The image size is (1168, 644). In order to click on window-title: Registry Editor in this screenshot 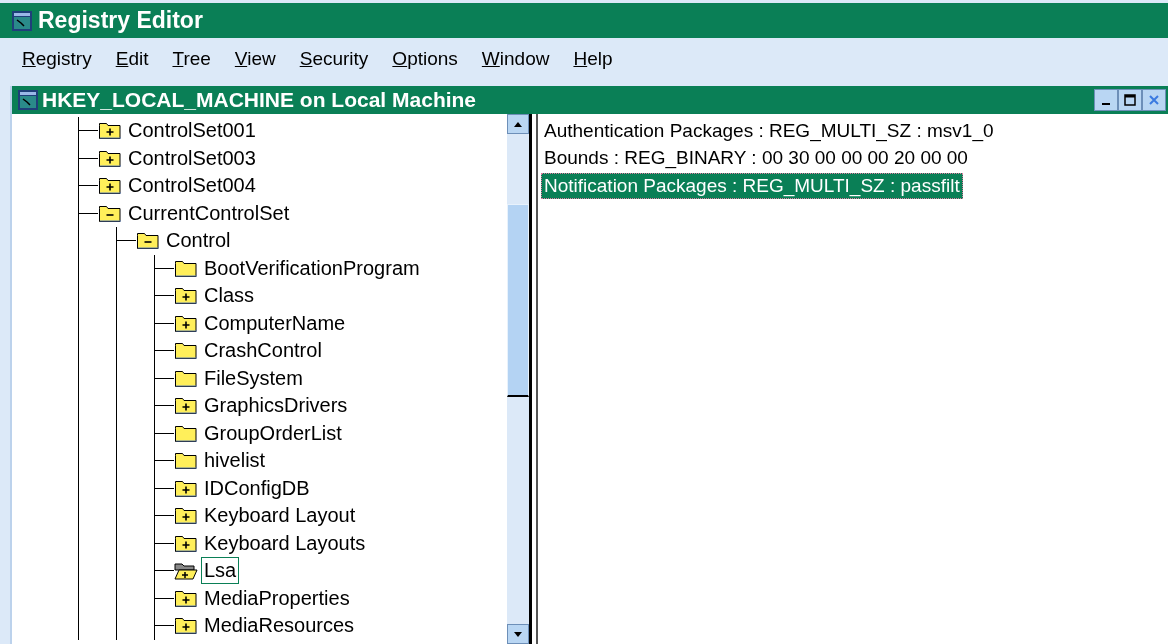, I will do `click(120, 20)`.